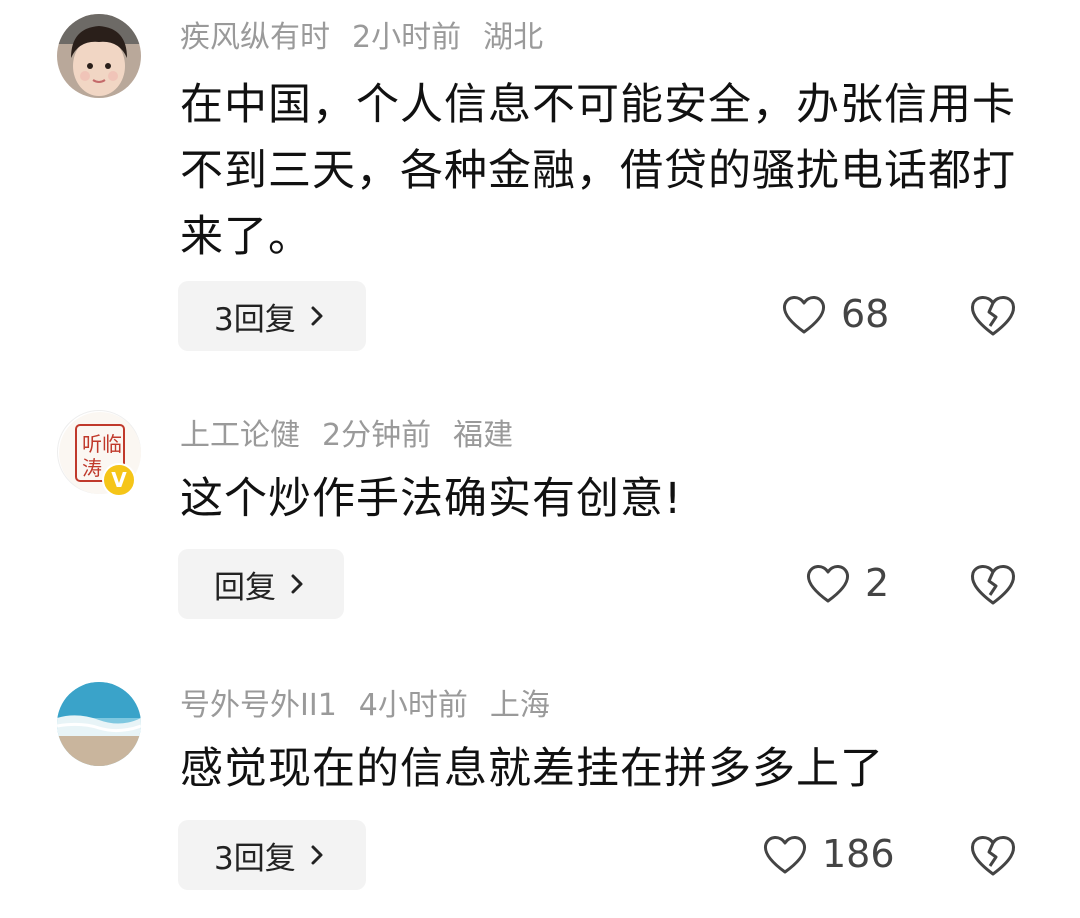 This screenshot has width=1080, height=918. What do you see at coordinates (258, 705) in the screenshot?
I see `username: 号外号外II1` at bounding box center [258, 705].